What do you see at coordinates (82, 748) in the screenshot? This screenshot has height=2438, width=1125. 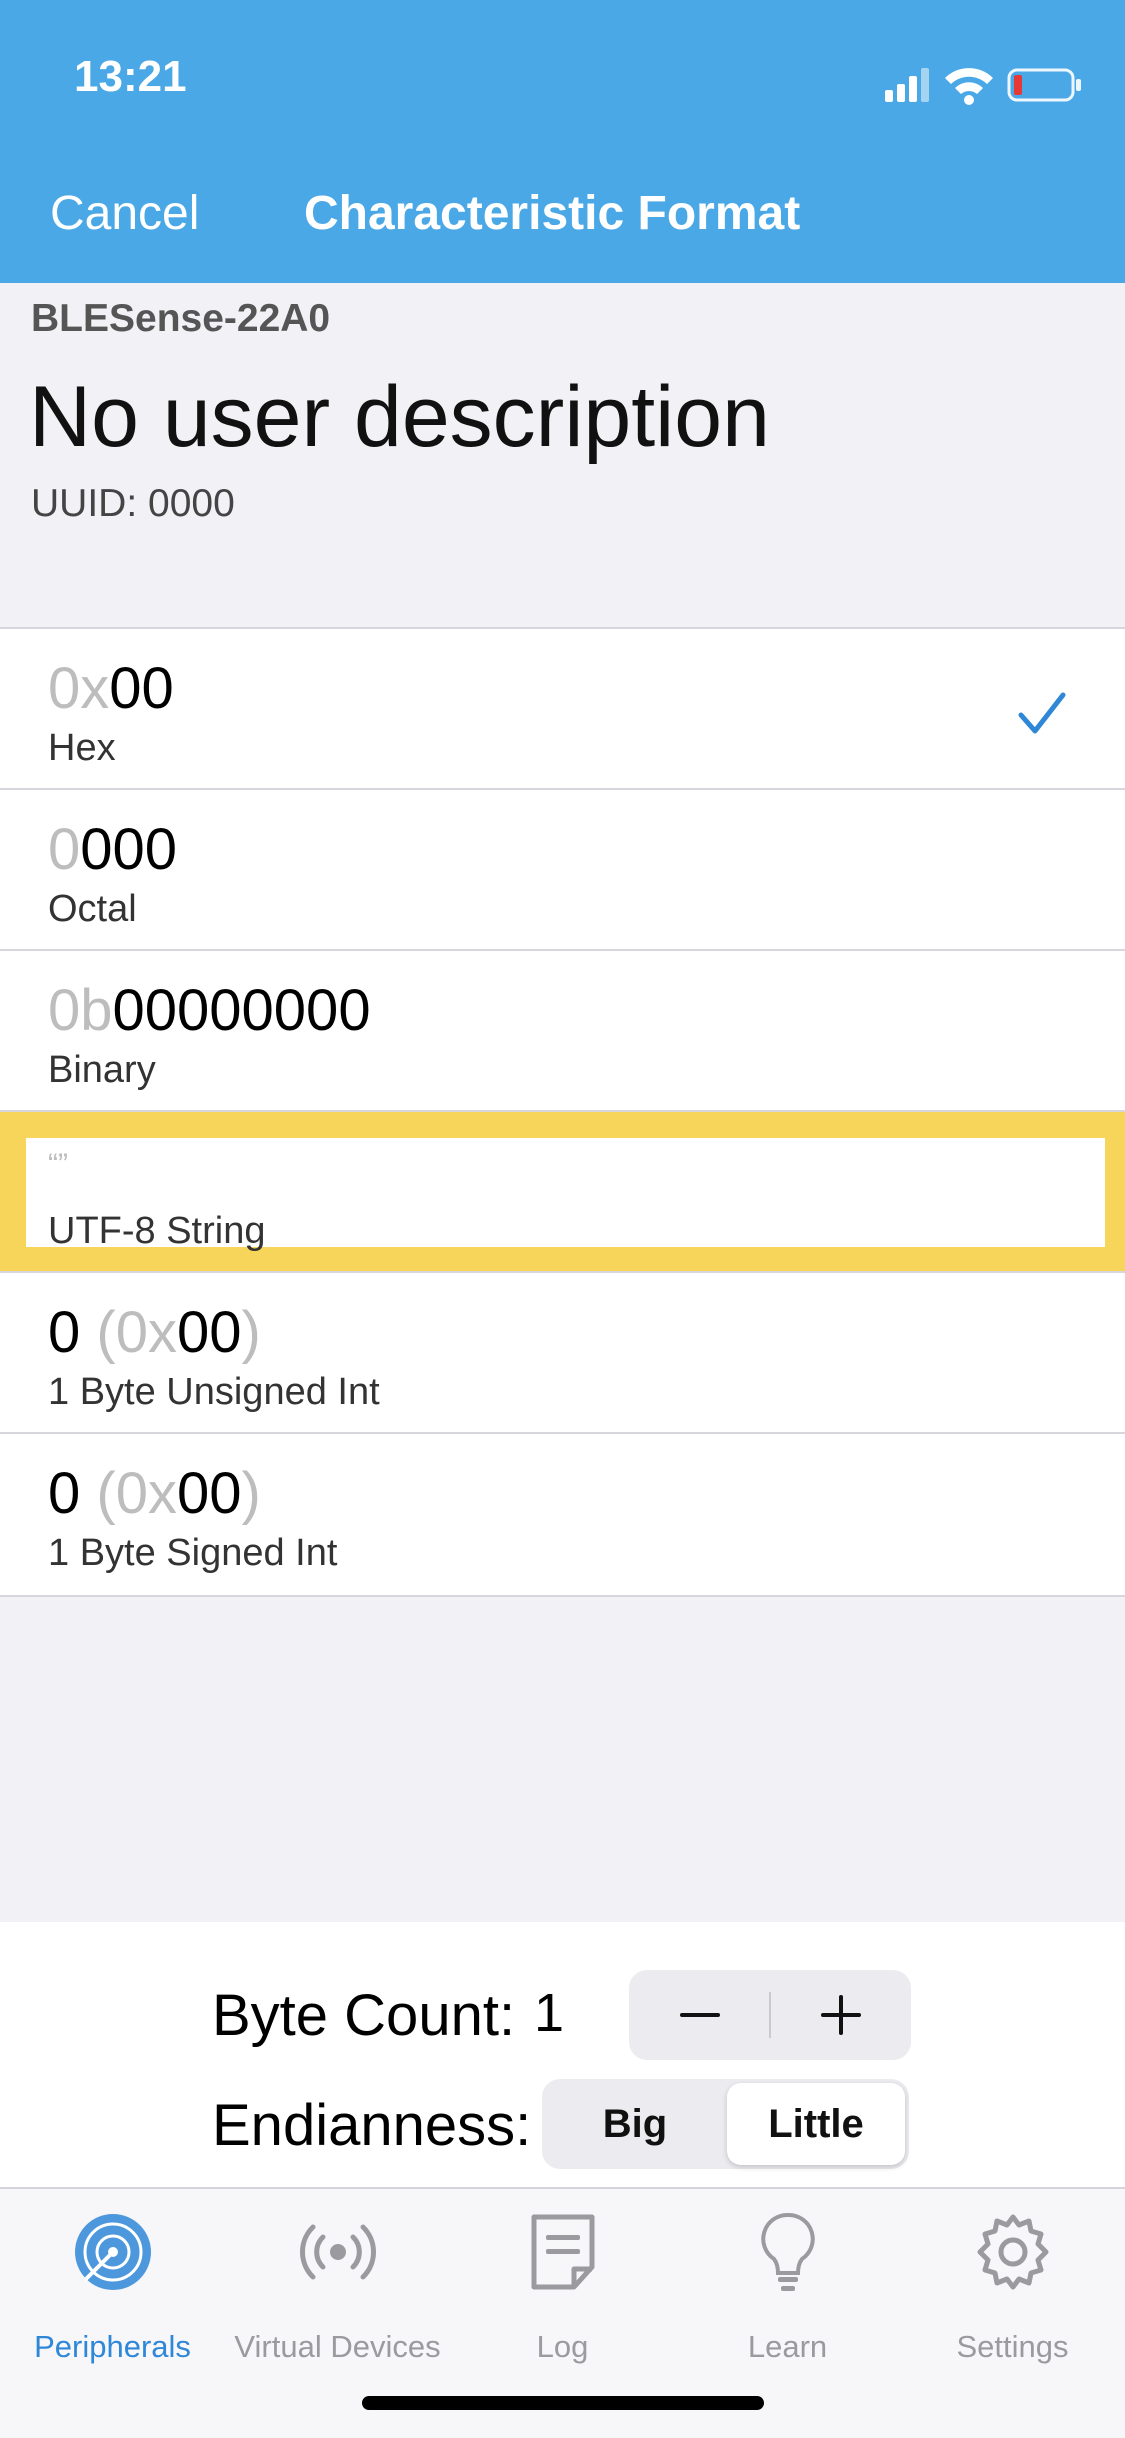 I see `hex-label: Hex` at bounding box center [82, 748].